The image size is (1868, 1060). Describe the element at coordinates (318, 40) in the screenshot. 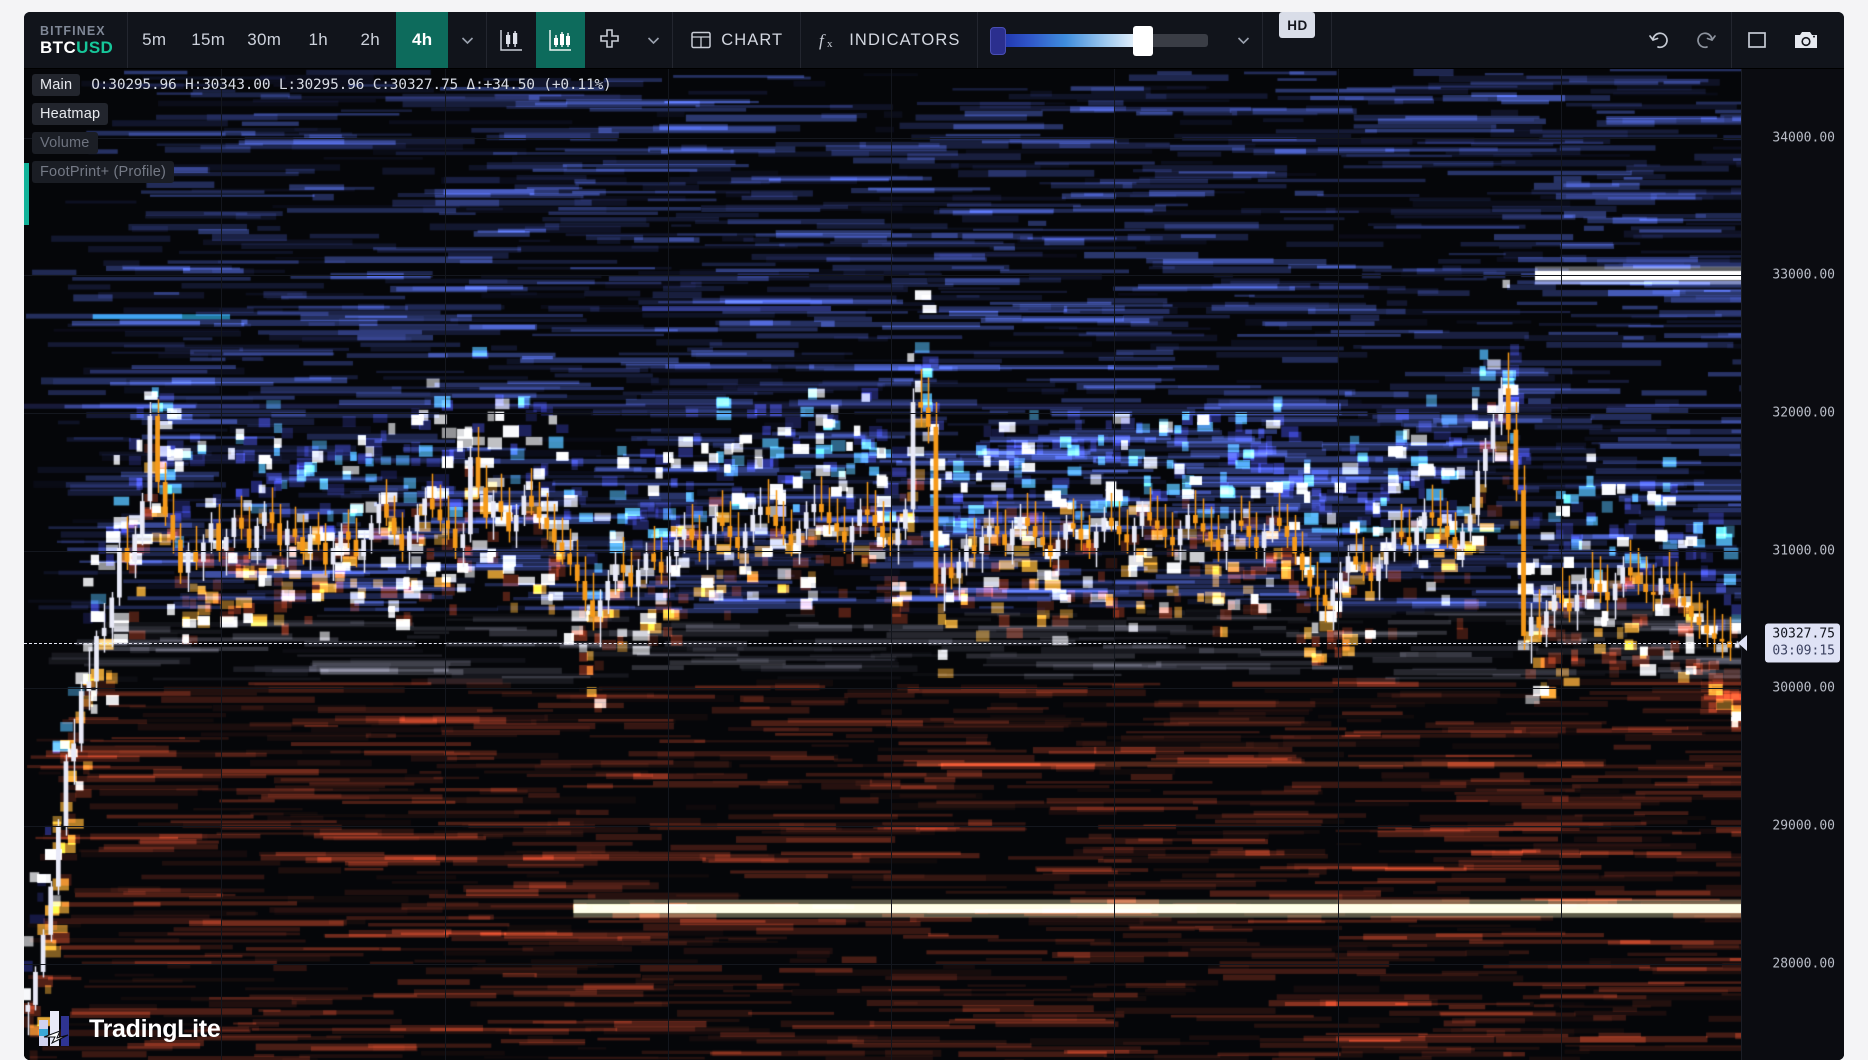

I see `timeframe-1h: 1h` at that location.